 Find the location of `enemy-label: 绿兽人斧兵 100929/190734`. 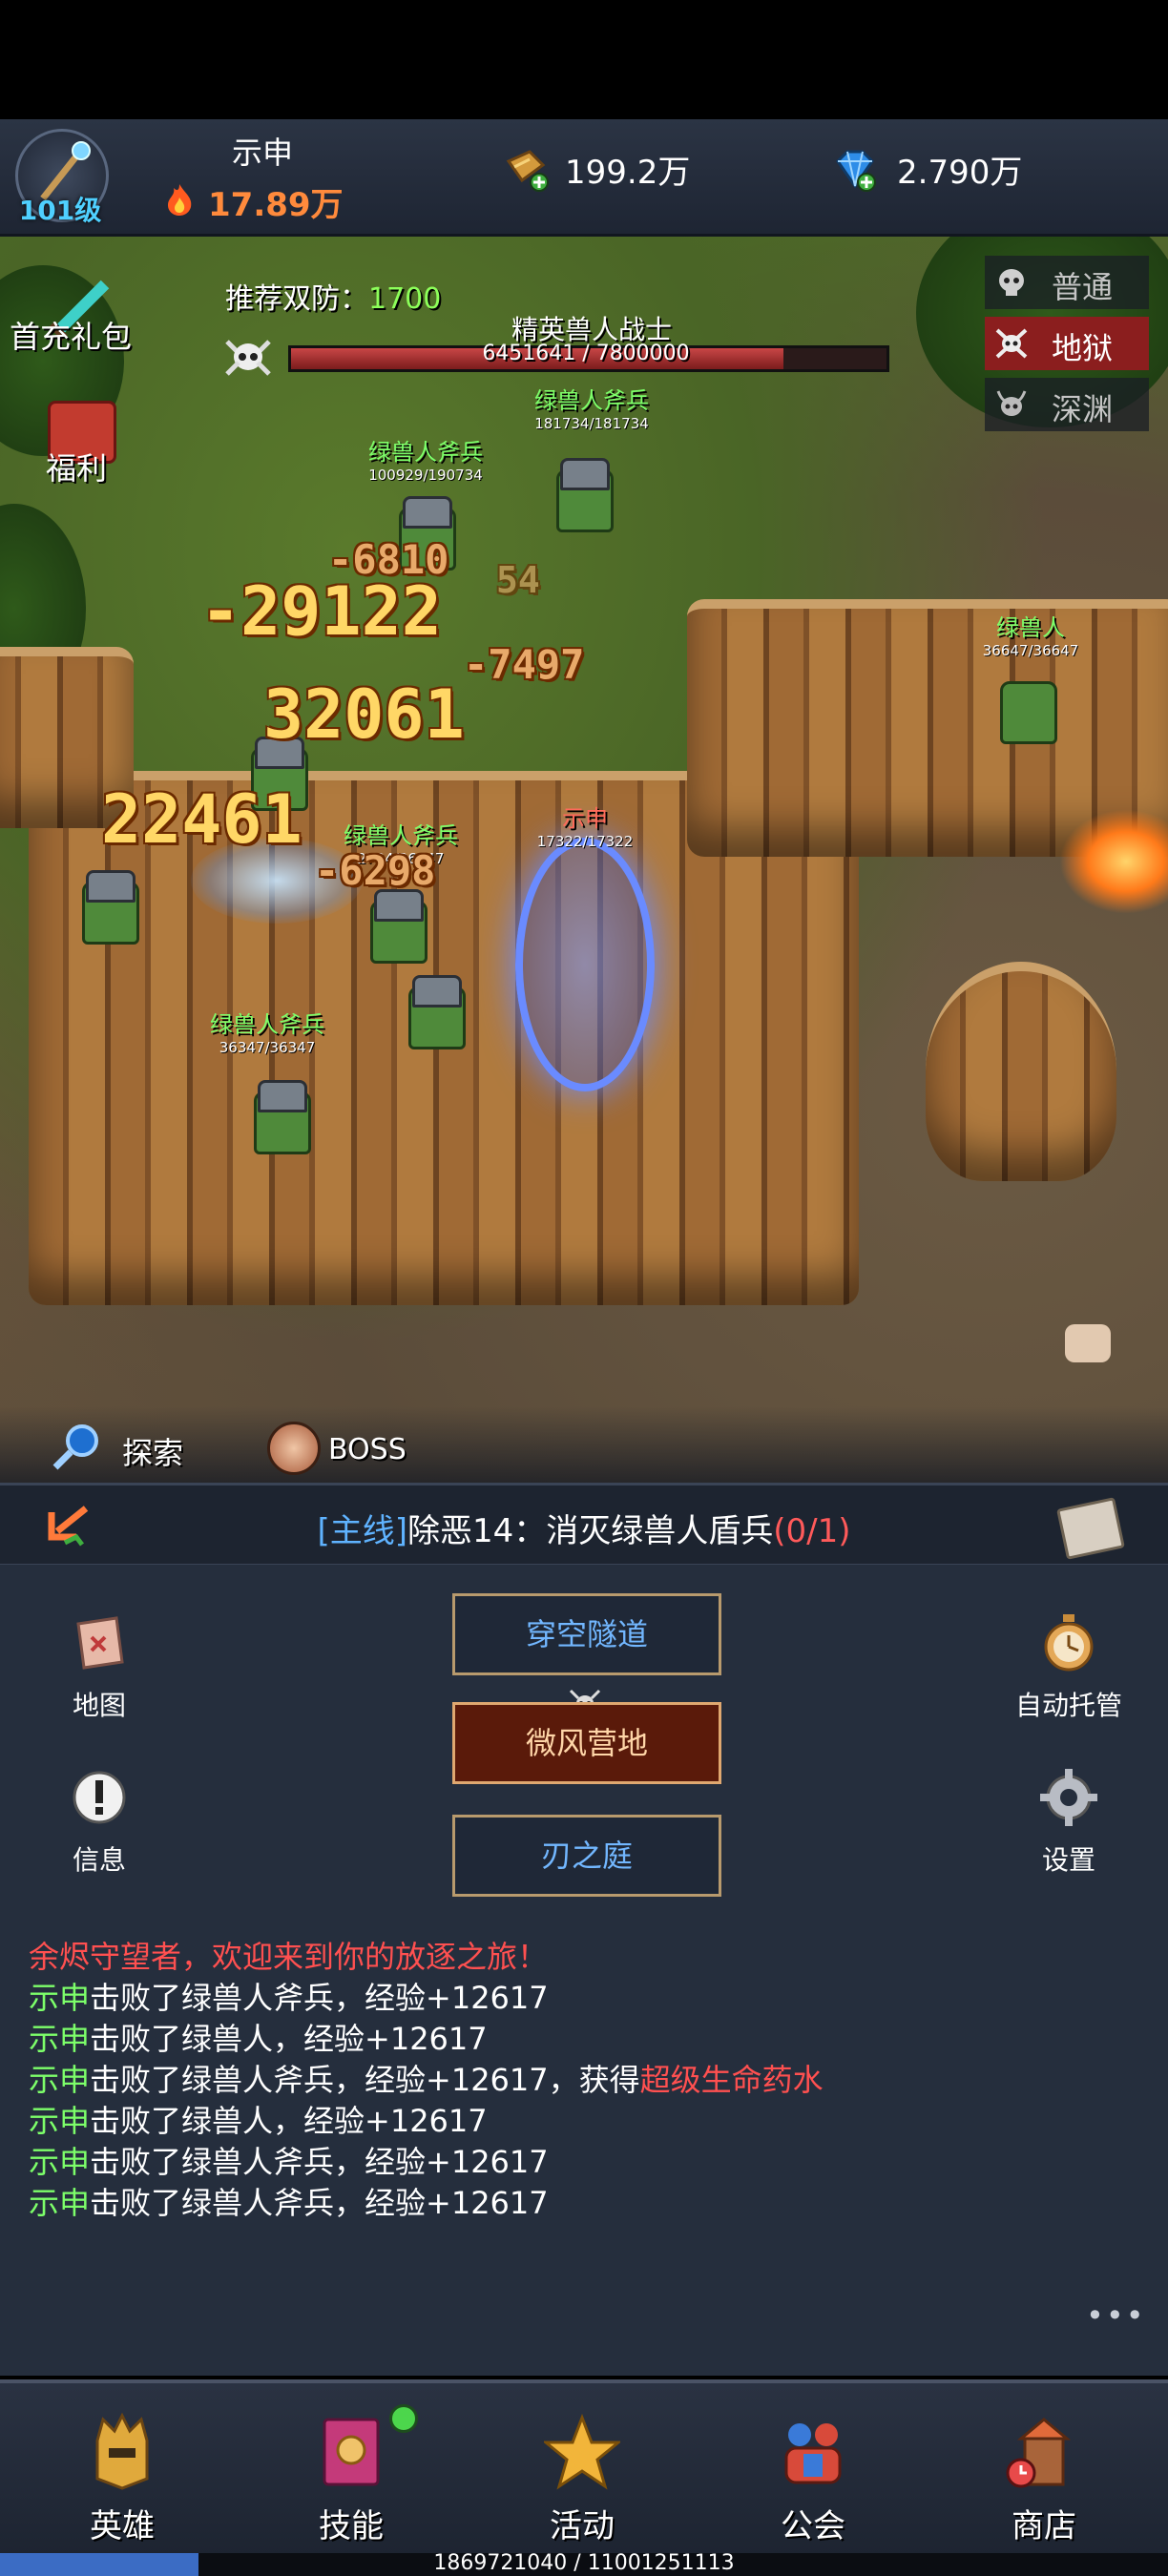

enemy-label: 绿兽人斧兵 100929/190734 is located at coordinates (425, 458).